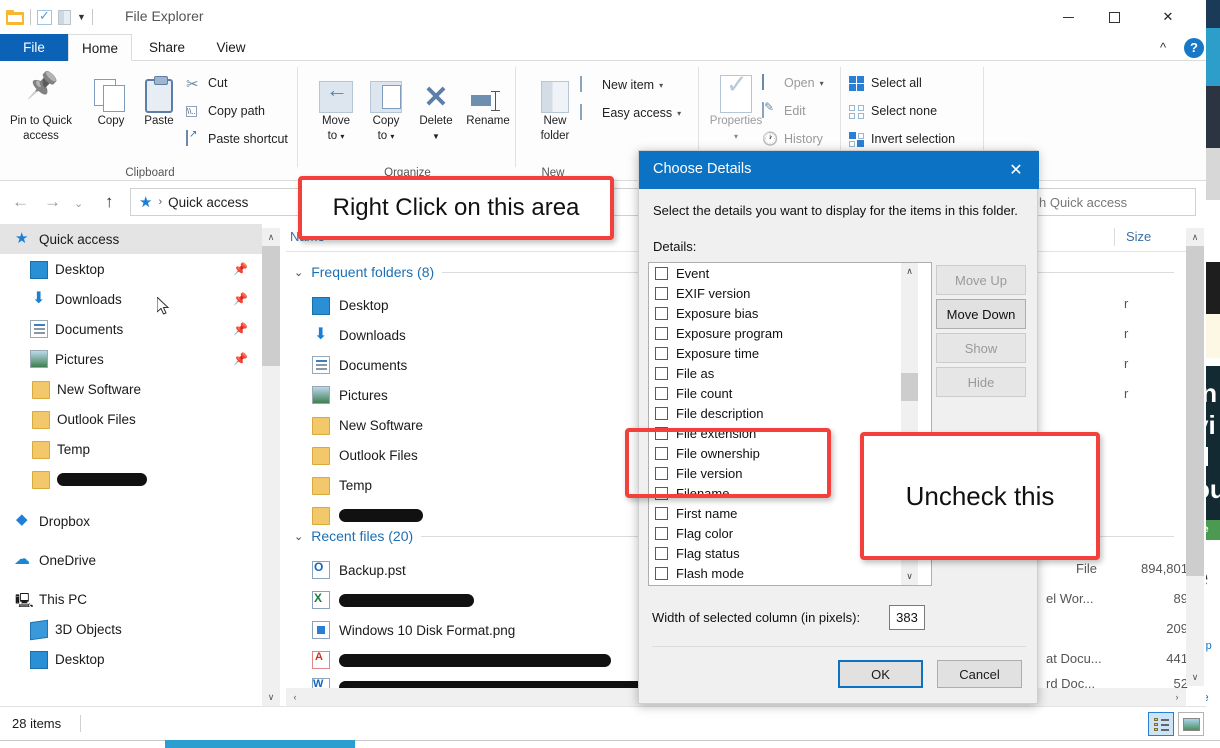 The height and width of the screenshot is (748, 1220). I want to click on sidebar-item-downloads: Downloads 📌, so click(131, 299).